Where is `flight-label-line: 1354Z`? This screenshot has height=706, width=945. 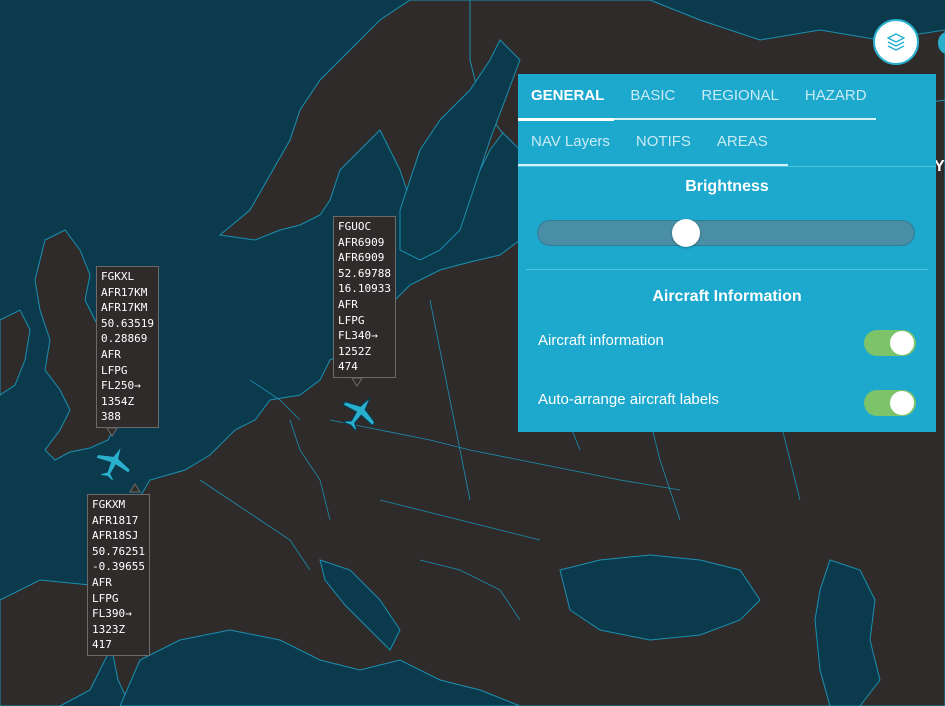
flight-label-line: 1354Z is located at coordinates (118, 401).